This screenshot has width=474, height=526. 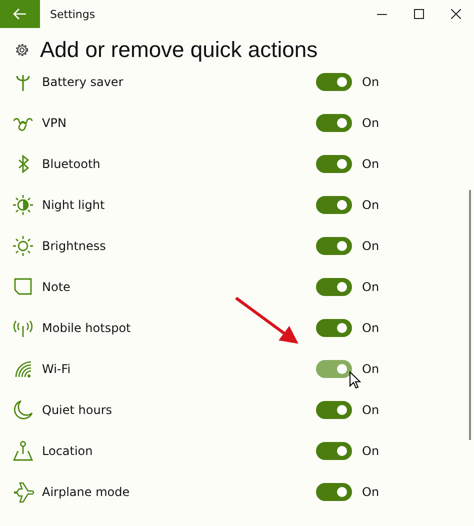 I want to click on back-button, so click(x=20, y=14).